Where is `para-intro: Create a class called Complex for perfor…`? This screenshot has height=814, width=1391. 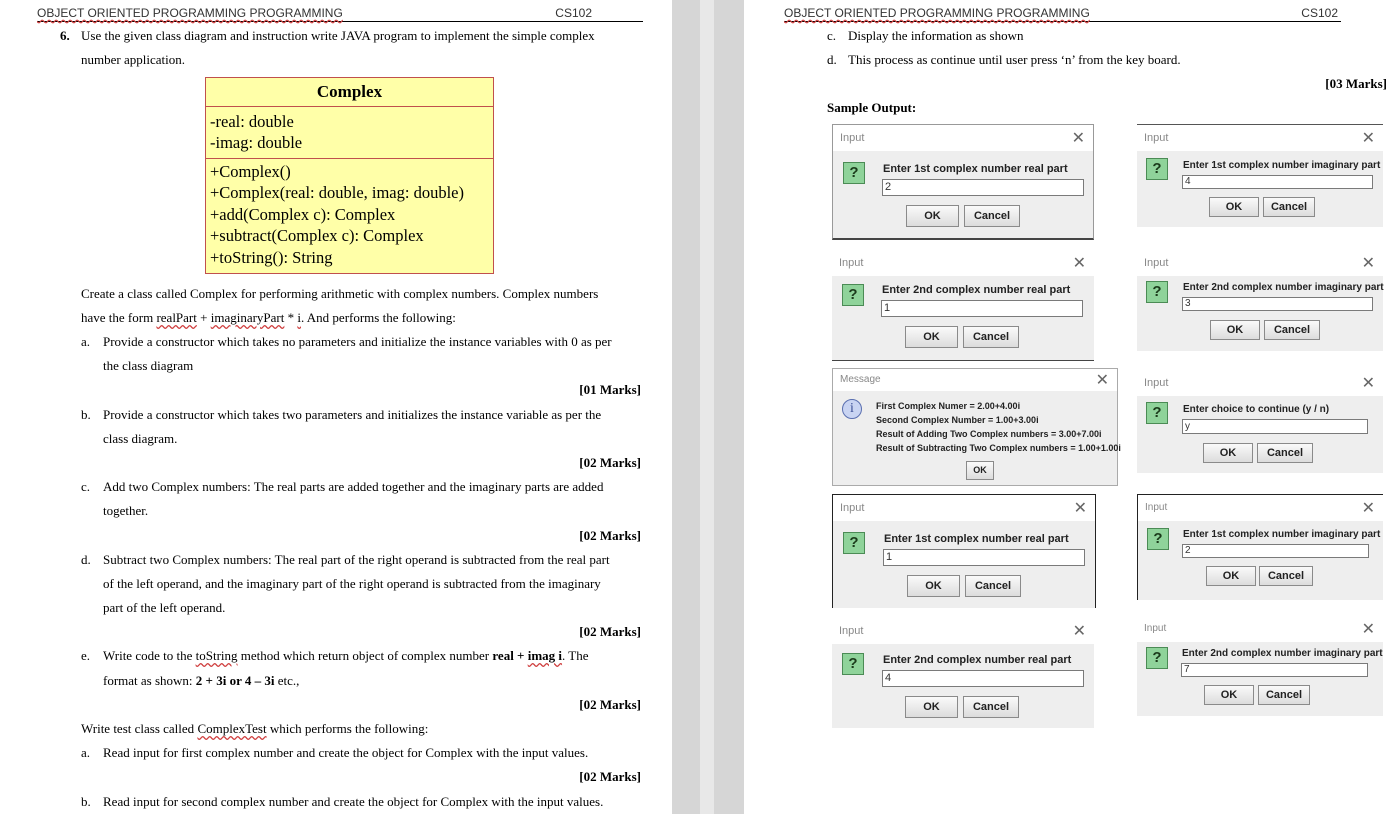 para-intro: Create a class called Complex for perfor… is located at coordinates (340, 293).